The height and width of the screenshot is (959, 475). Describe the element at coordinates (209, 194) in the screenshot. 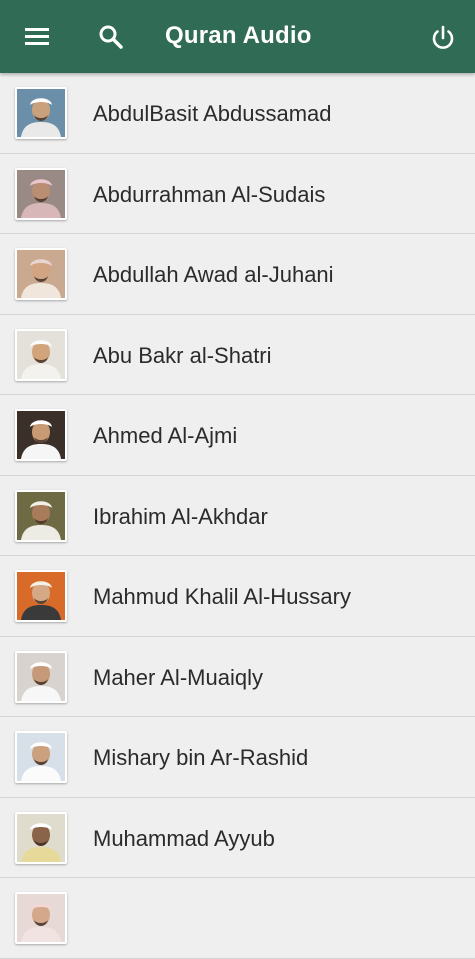

I see `reciter-name: Abdurrahman Al-Sudais` at that location.